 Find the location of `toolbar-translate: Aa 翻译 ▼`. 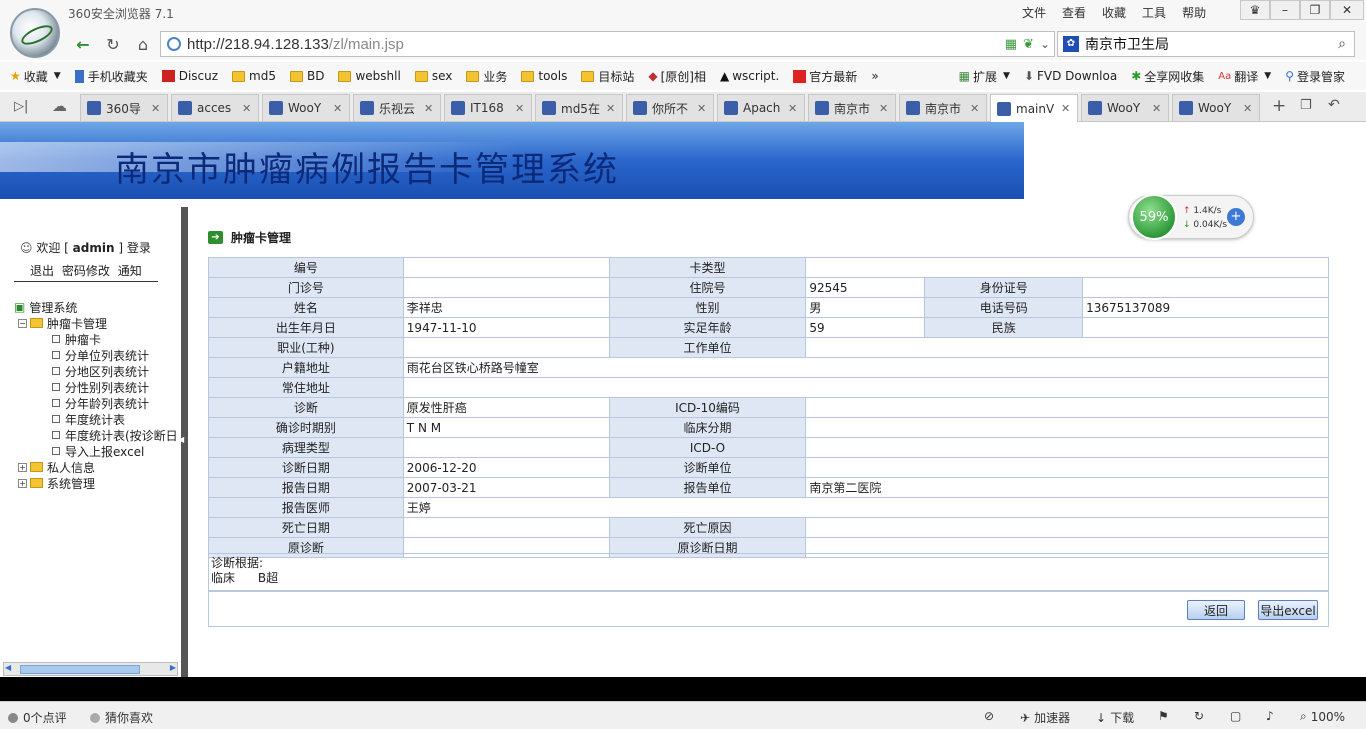

toolbar-translate: Aa 翻译 ▼ is located at coordinates (1244, 76).